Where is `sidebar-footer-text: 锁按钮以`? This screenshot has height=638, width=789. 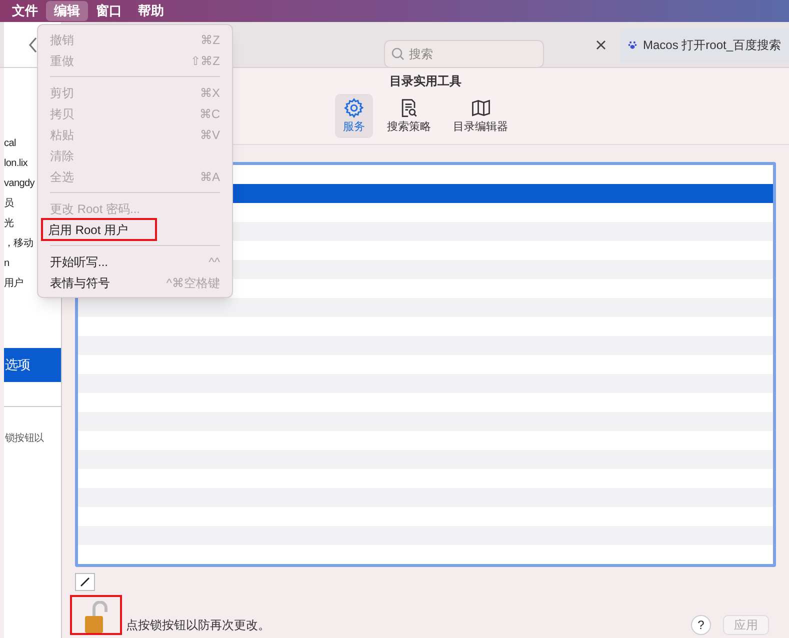 sidebar-footer-text: 锁按钮以 is located at coordinates (24, 439).